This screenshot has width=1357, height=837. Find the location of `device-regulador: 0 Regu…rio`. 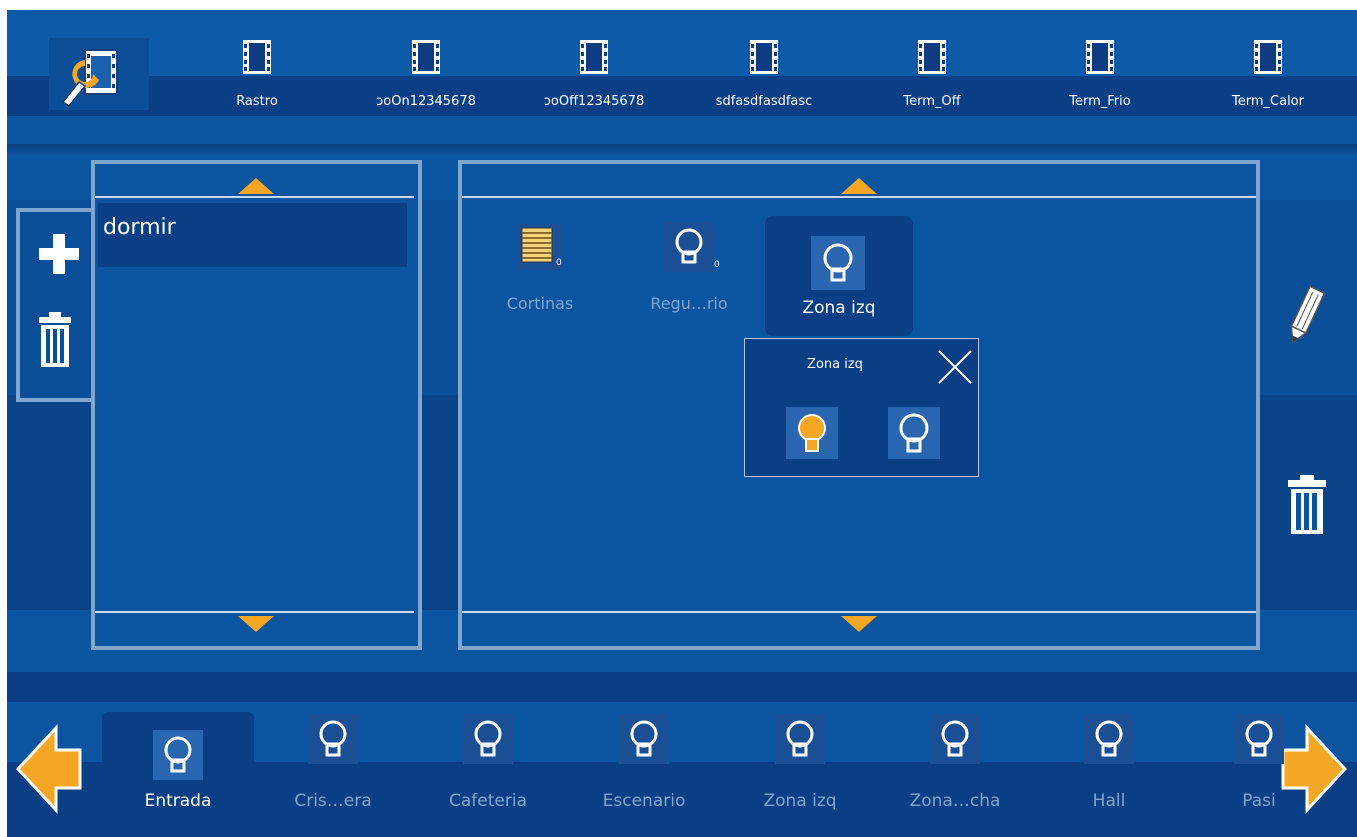

device-regulador: 0 Regu…rio is located at coordinates (689, 270).